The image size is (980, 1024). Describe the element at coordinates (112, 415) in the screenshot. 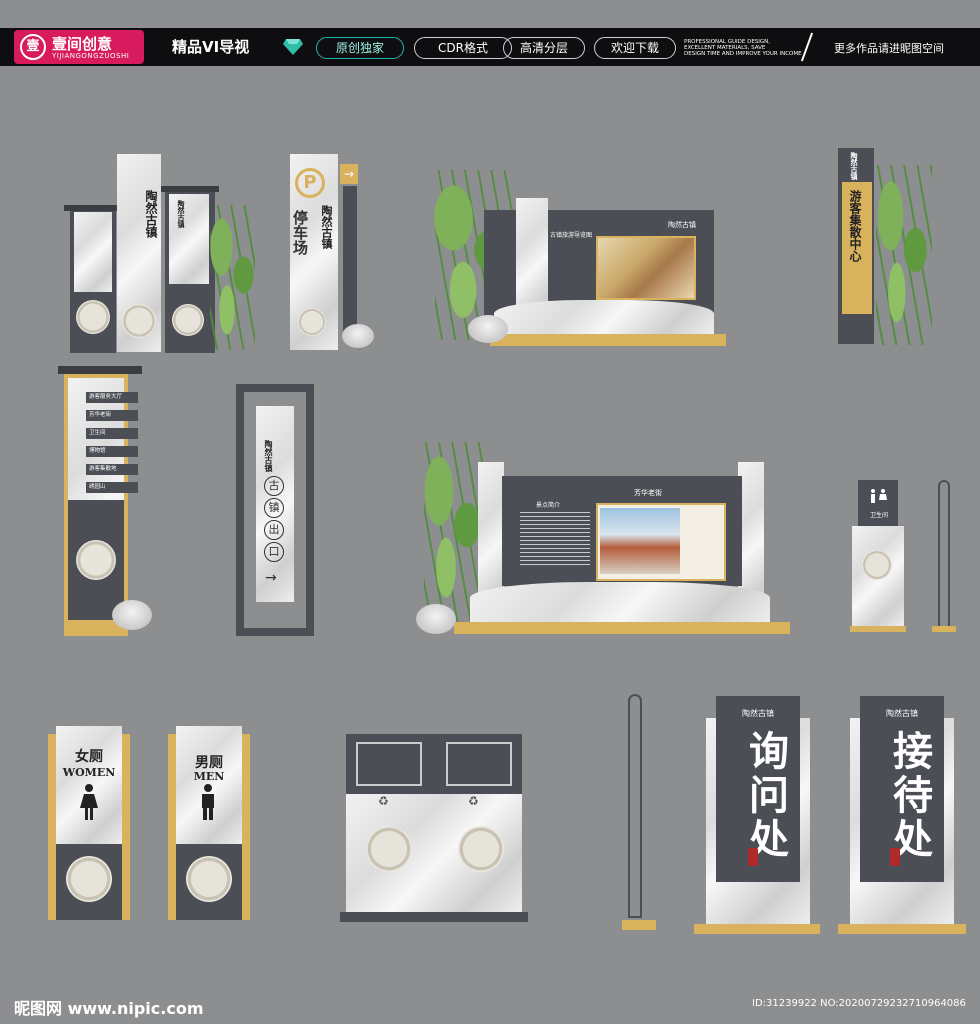

I see `direction-row: 芳华老街` at that location.